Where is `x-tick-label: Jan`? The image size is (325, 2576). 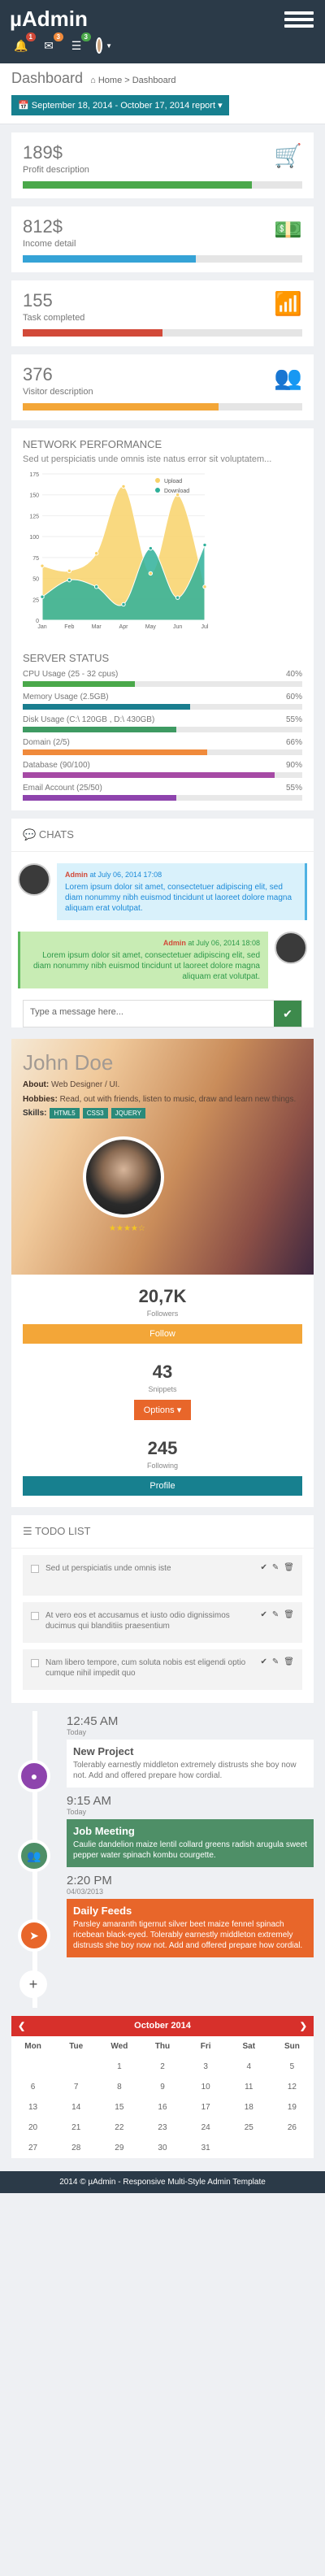
x-tick-label: Jan is located at coordinates (41, 627).